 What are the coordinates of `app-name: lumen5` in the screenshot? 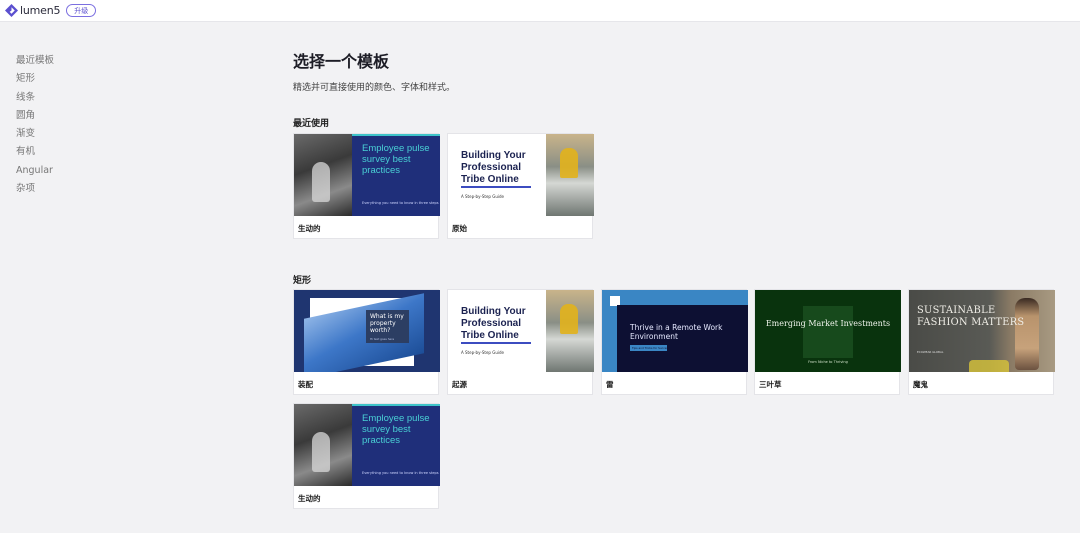 It's located at (40, 10).